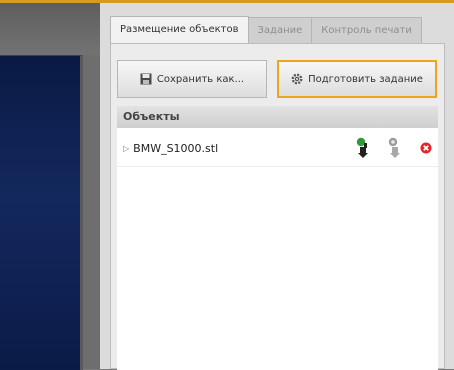 The width and height of the screenshot is (454, 370). What do you see at coordinates (277, 148) in the screenshot?
I see `list-item: ▷ BMW_S1000.stl` at bounding box center [277, 148].